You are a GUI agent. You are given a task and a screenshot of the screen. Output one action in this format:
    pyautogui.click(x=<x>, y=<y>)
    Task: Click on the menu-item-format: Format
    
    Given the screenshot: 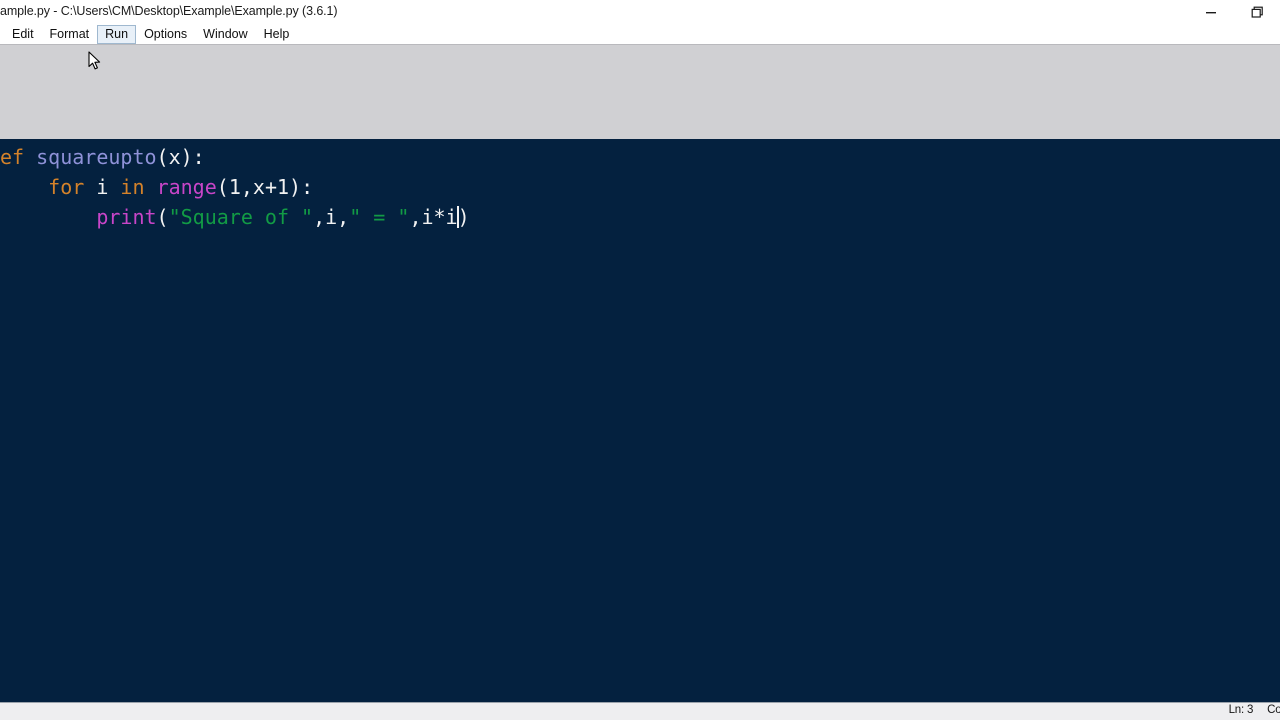 What is the action you would take?
    pyautogui.click(x=70, y=34)
    